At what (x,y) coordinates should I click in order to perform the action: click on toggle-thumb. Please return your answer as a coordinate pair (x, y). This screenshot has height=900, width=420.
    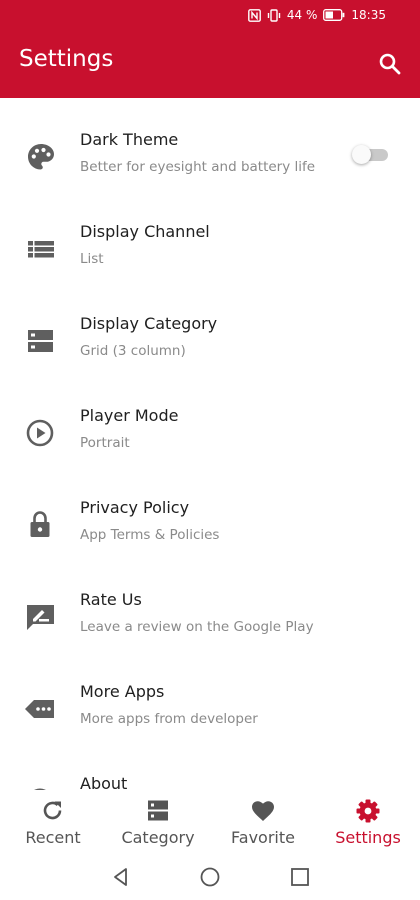
    Looking at the image, I should click on (361, 154).